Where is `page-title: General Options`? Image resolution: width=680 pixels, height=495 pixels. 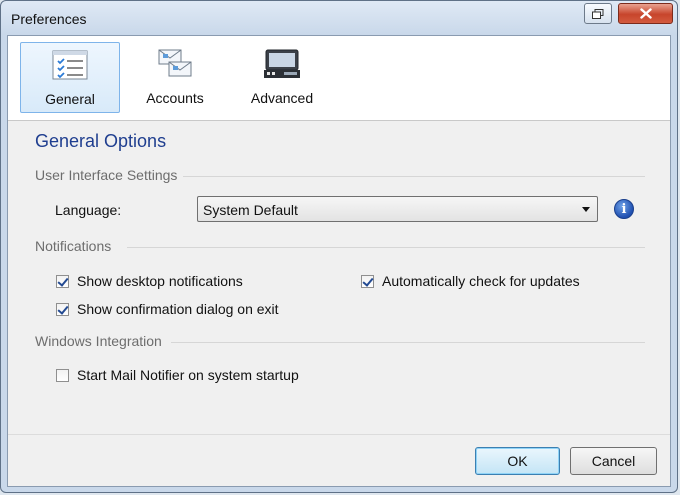 page-title: General Options is located at coordinates (101, 141).